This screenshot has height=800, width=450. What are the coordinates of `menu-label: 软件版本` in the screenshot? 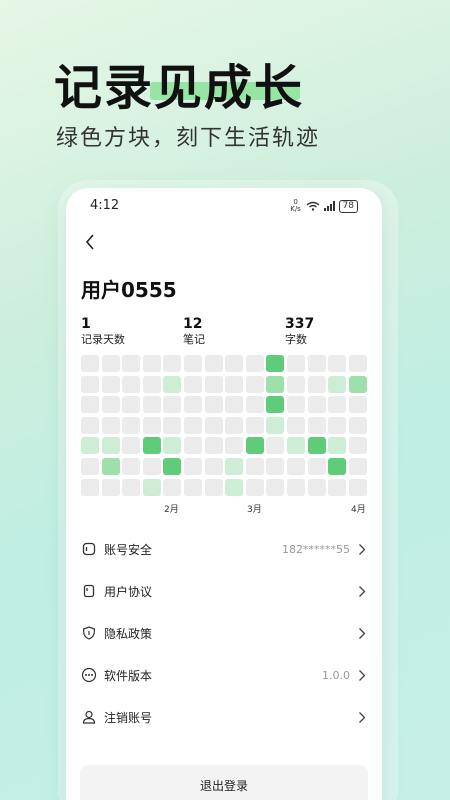 It's located at (128, 675).